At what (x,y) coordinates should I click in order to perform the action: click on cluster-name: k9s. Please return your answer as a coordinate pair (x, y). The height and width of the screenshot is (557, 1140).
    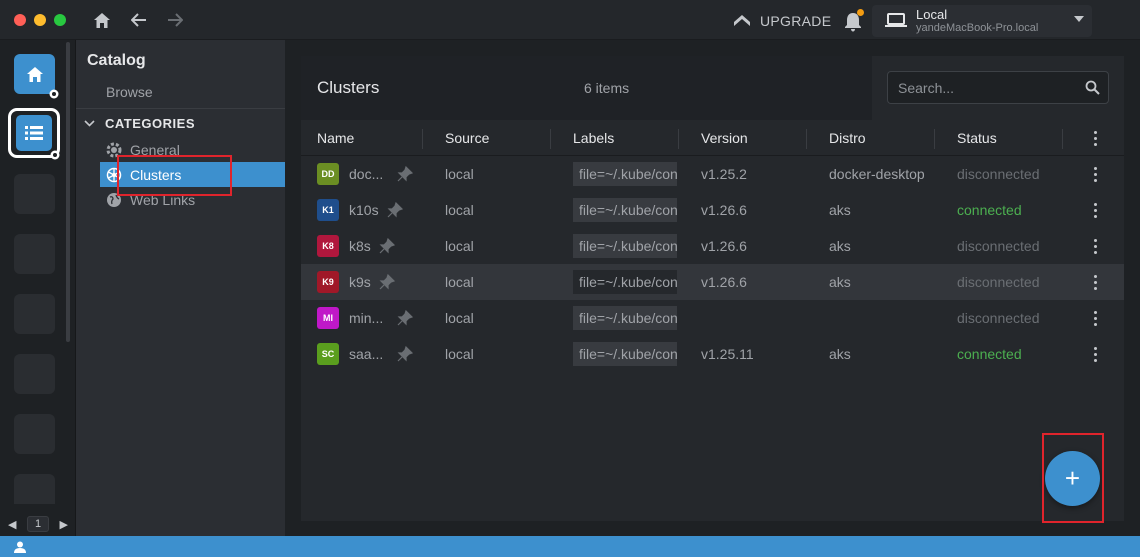
    Looking at the image, I should click on (360, 282).